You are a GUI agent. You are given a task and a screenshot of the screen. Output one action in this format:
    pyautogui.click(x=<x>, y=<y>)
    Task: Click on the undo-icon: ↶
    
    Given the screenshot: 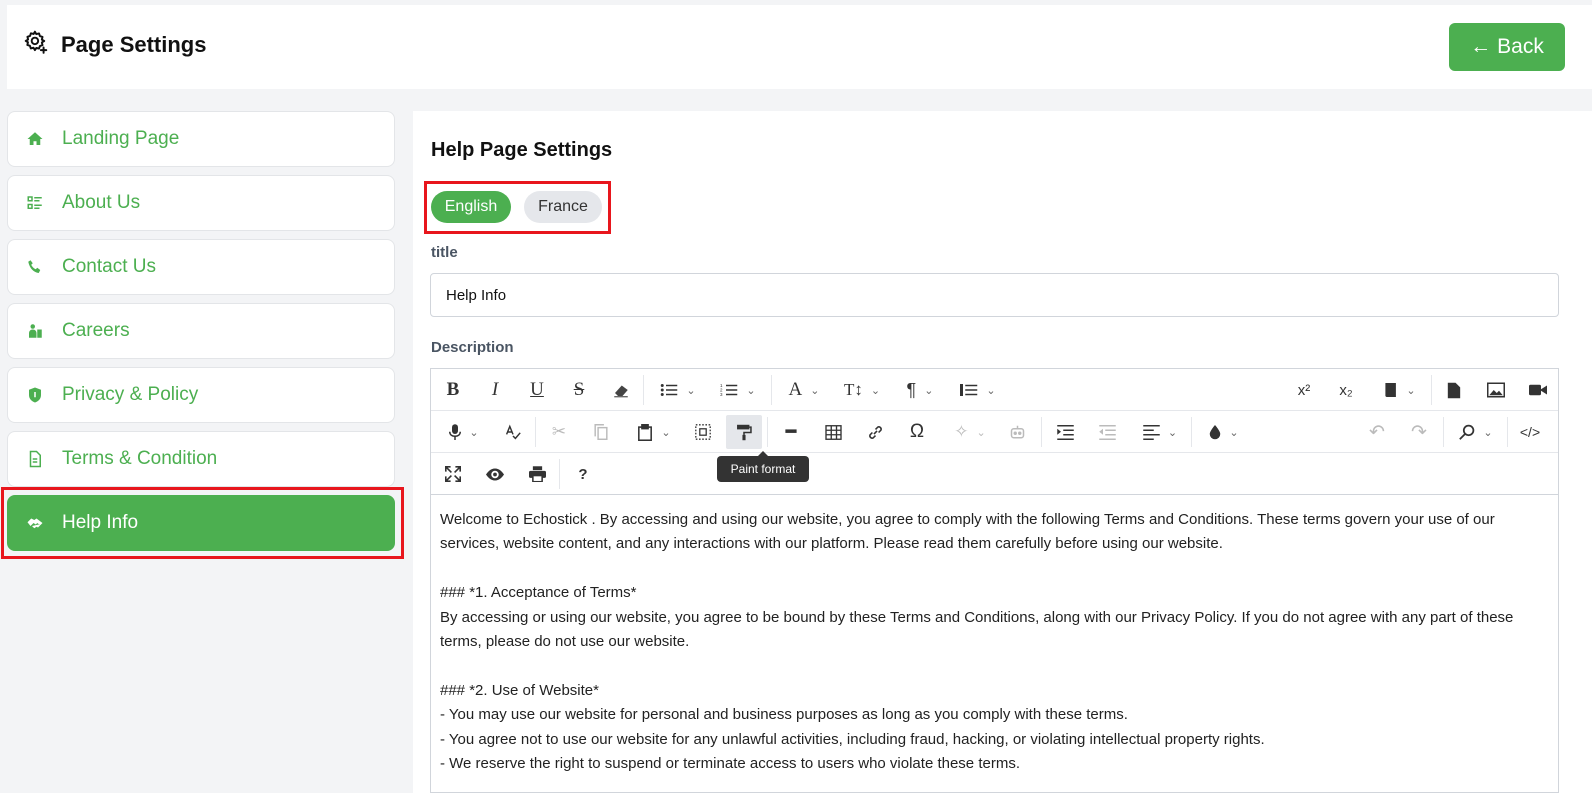 What is the action you would take?
    pyautogui.click(x=1377, y=432)
    